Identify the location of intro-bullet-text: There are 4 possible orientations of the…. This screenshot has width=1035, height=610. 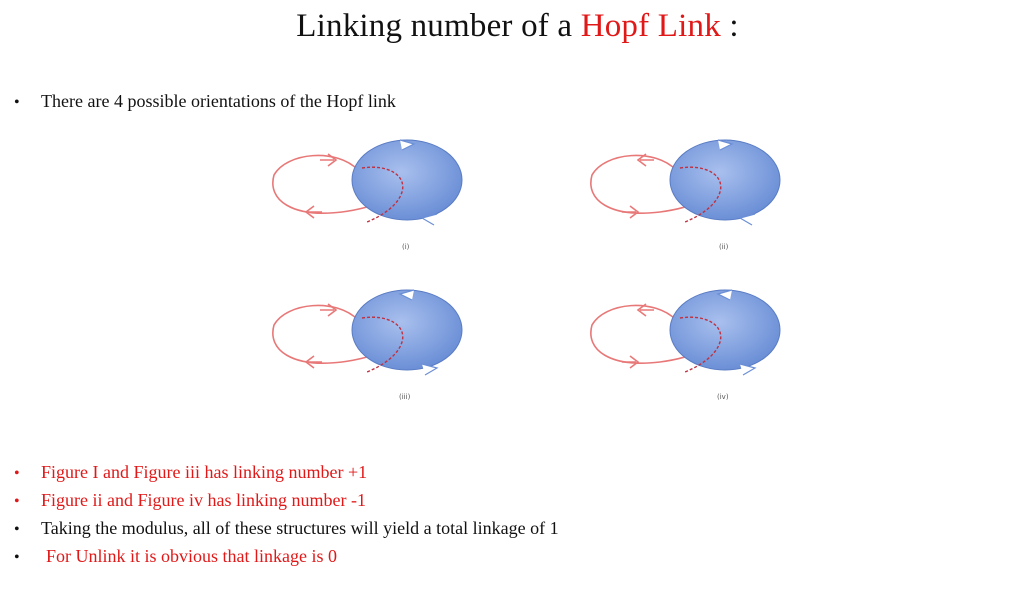
(218, 101).